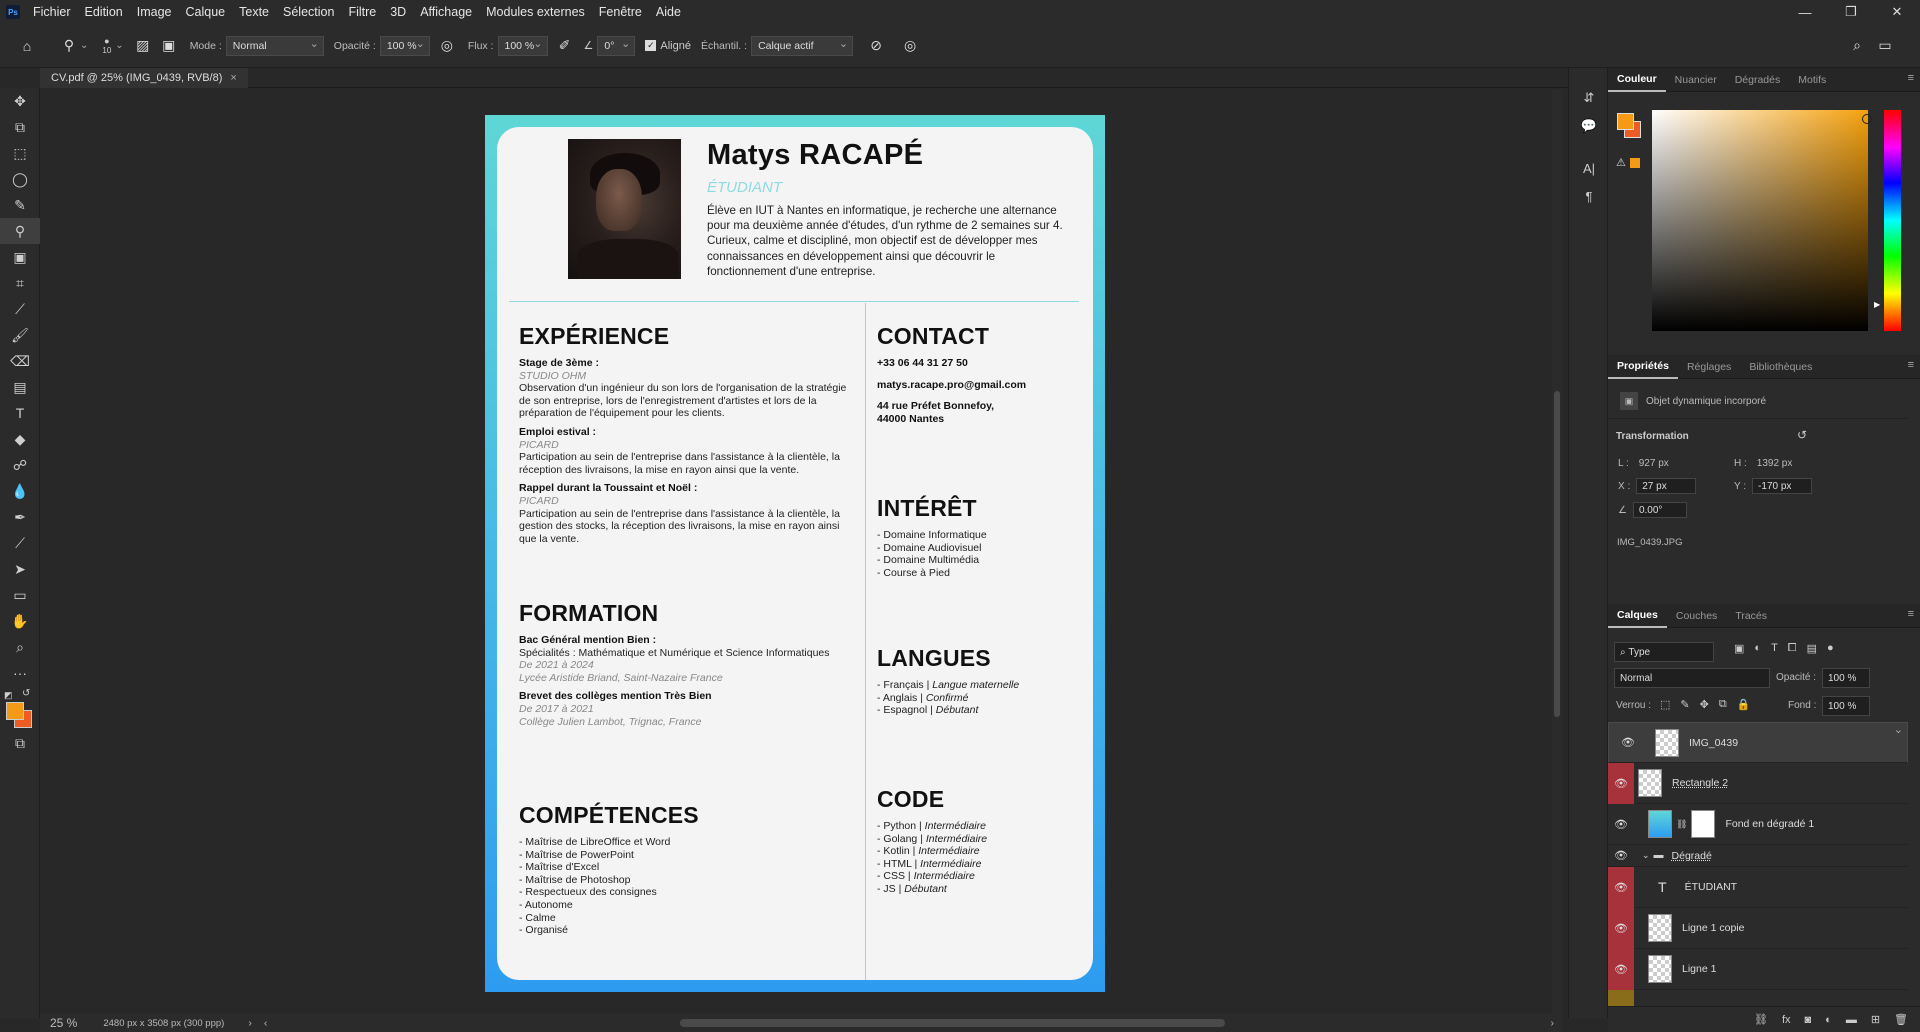 The width and height of the screenshot is (1920, 1032). What do you see at coordinates (1758, 928) in the screenshot?
I see `layer-row: 👁 Ligne 1 copie` at bounding box center [1758, 928].